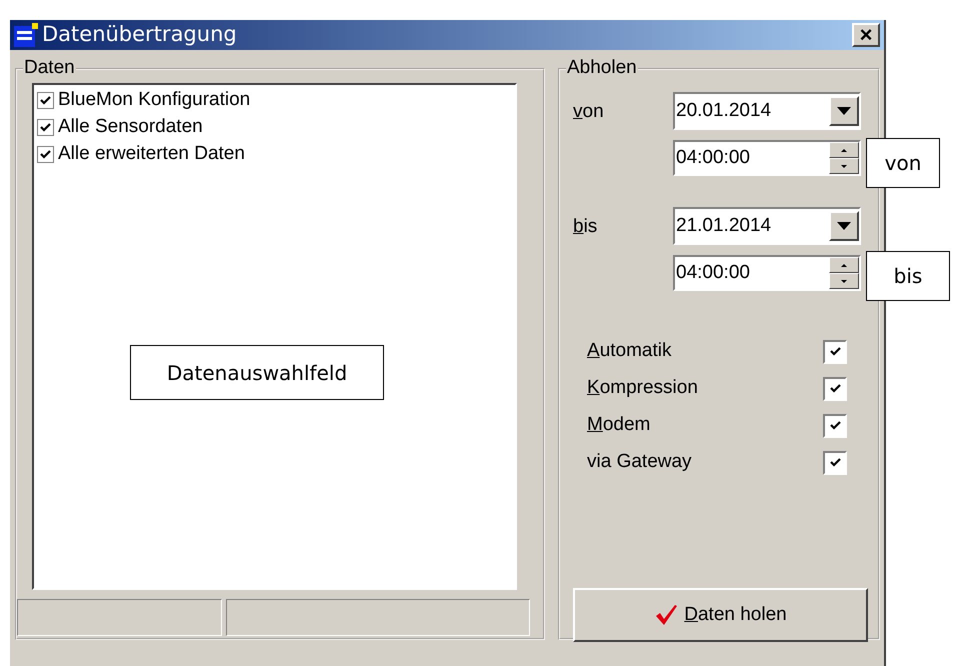 The width and height of the screenshot is (953, 666). Describe the element at coordinates (130, 127) in the screenshot. I see `item-label: Alle Sensordaten` at that location.